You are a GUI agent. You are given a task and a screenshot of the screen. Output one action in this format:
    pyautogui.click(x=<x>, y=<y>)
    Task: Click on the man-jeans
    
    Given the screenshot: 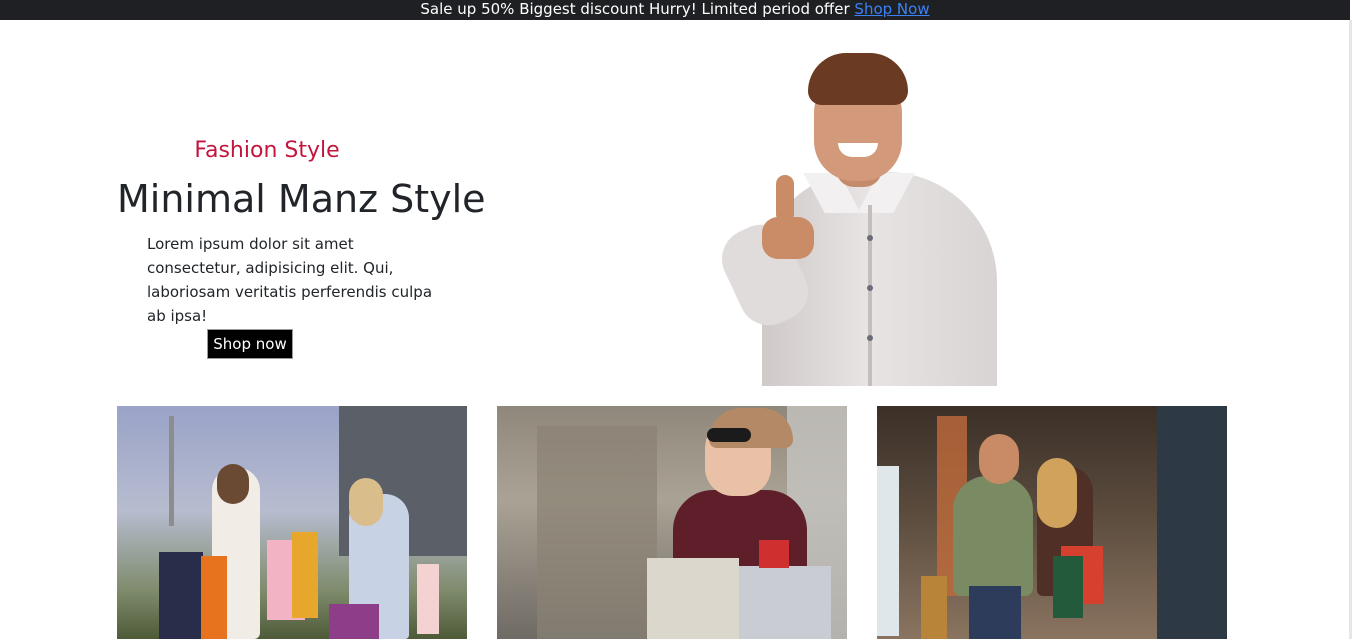 What is the action you would take?
    pyautogui.click(x=995, y=612)
    